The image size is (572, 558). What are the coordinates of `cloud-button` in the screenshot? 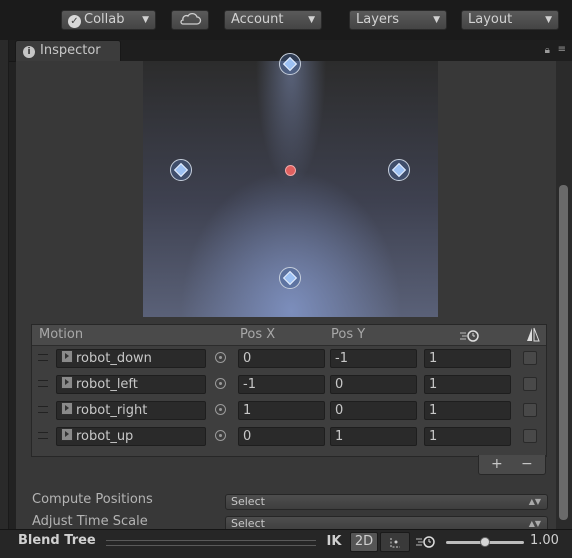 It's located at (190, 20).